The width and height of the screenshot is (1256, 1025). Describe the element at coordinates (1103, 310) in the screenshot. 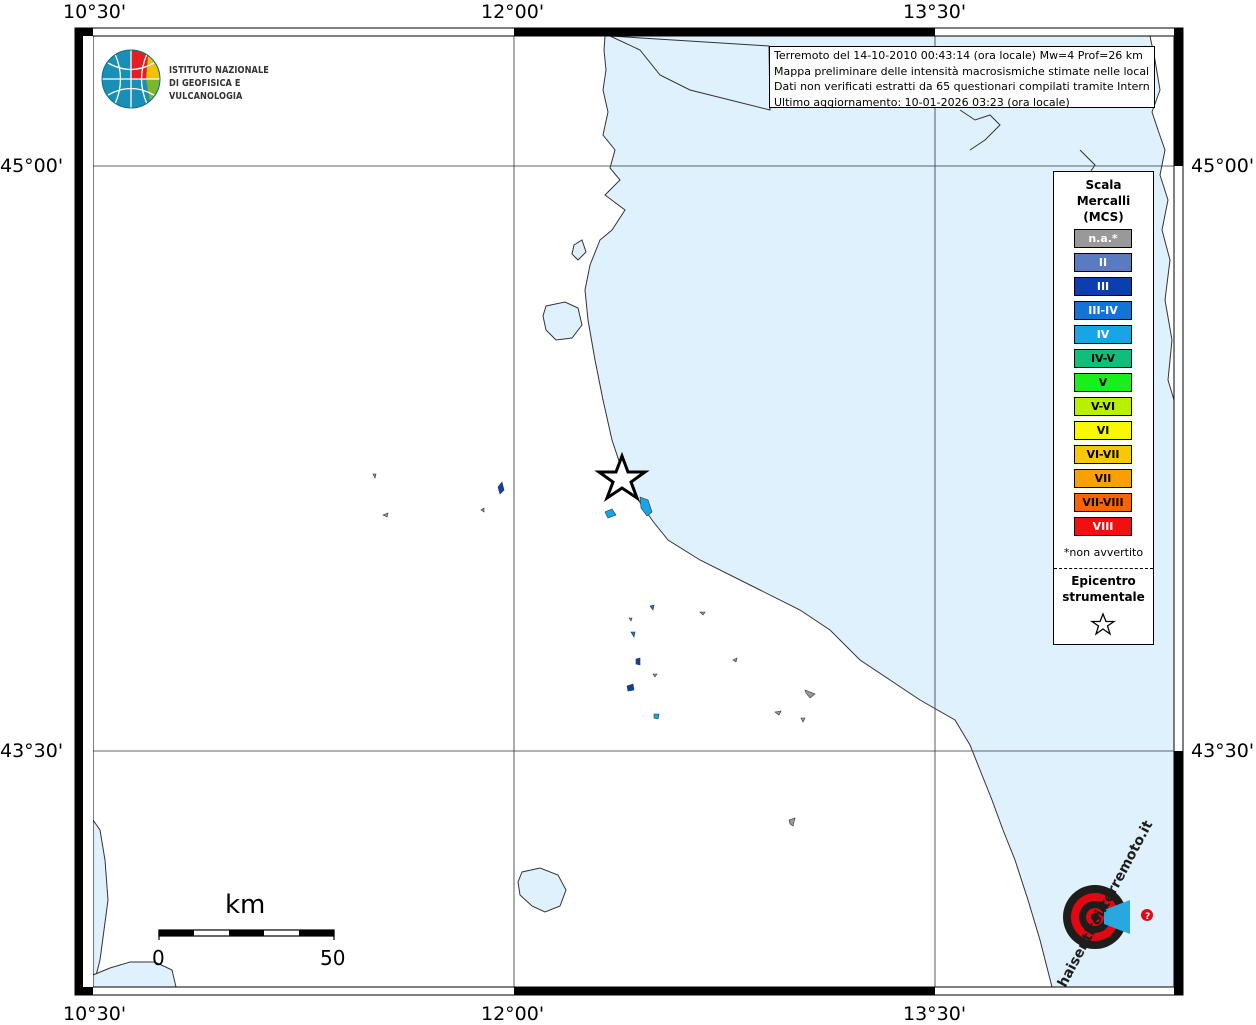

I see `legend-item: III-IV` at that location.